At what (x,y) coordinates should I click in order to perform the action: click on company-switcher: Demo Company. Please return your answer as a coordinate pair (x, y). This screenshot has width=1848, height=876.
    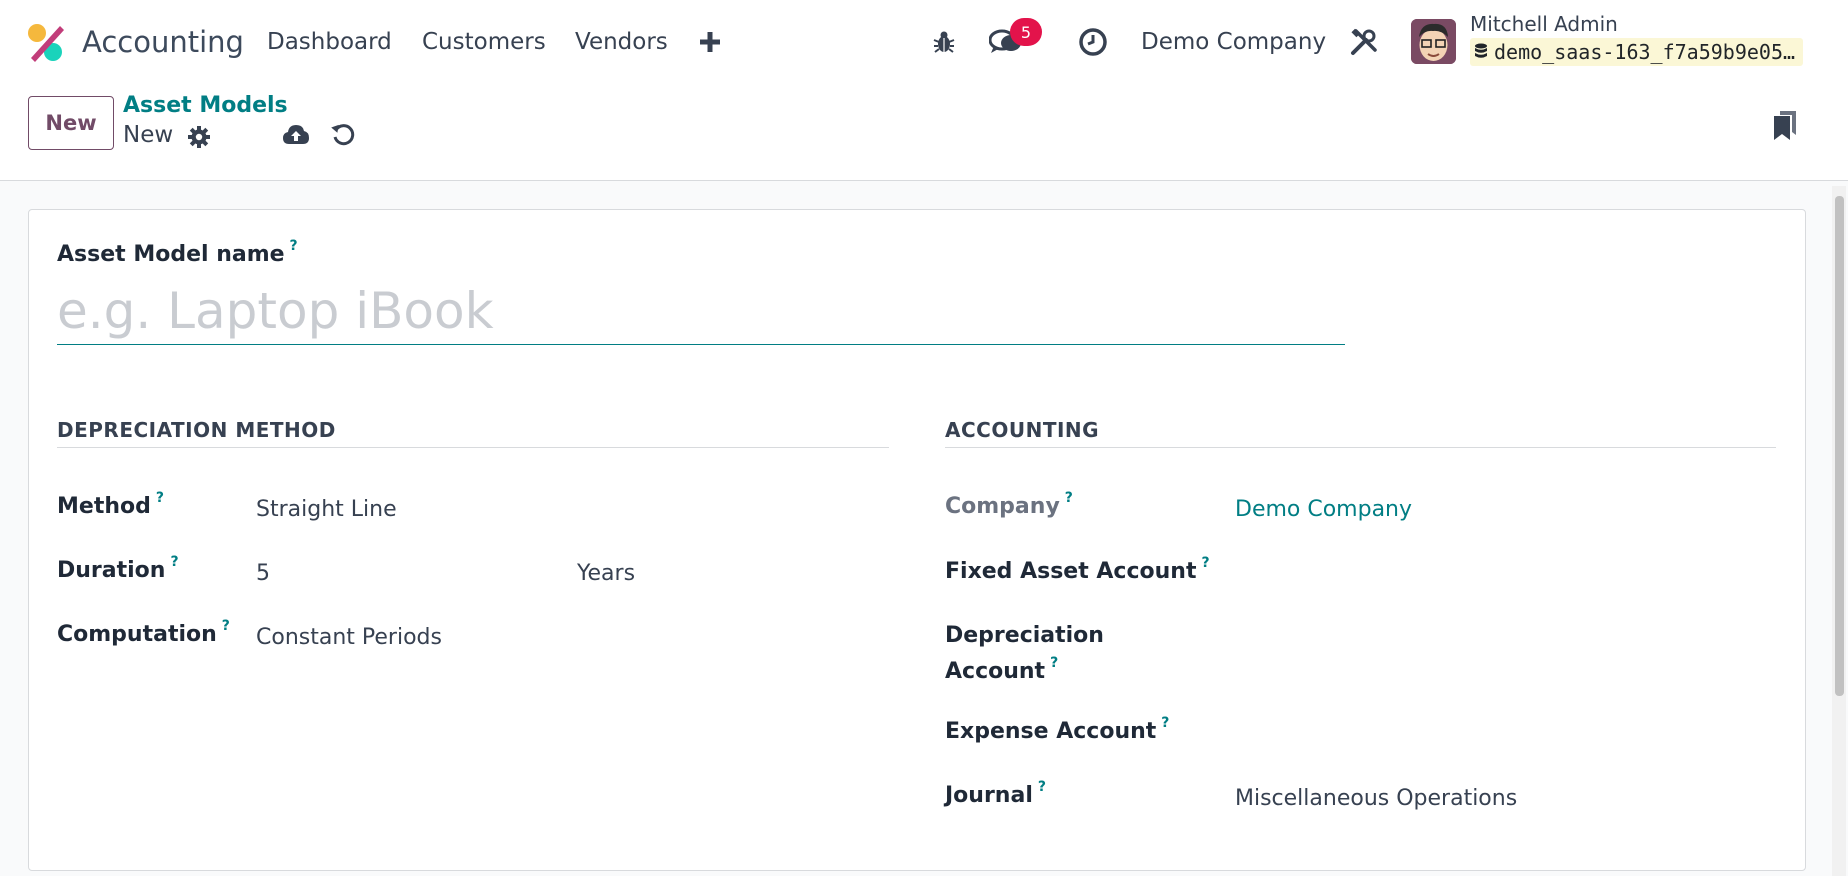
    Looking at the image, I should click on (1233, 42).